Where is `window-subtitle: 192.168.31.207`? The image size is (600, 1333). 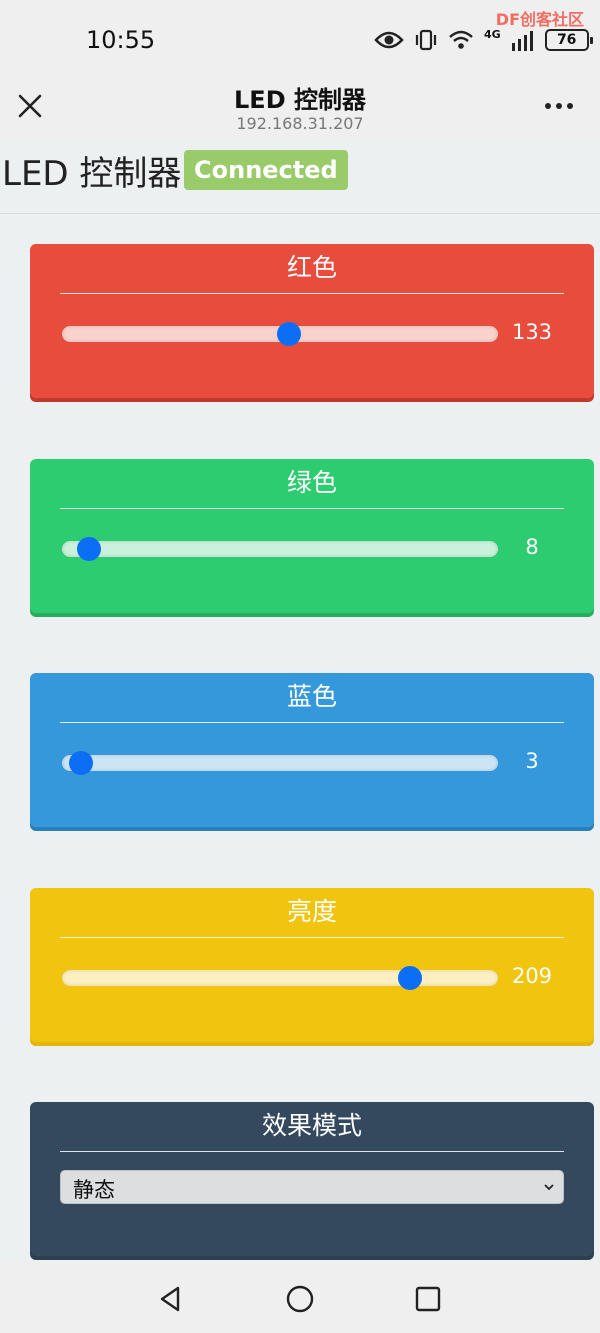 window-subtitle: 192.168.31.207 is located at coordinates (300, 123).